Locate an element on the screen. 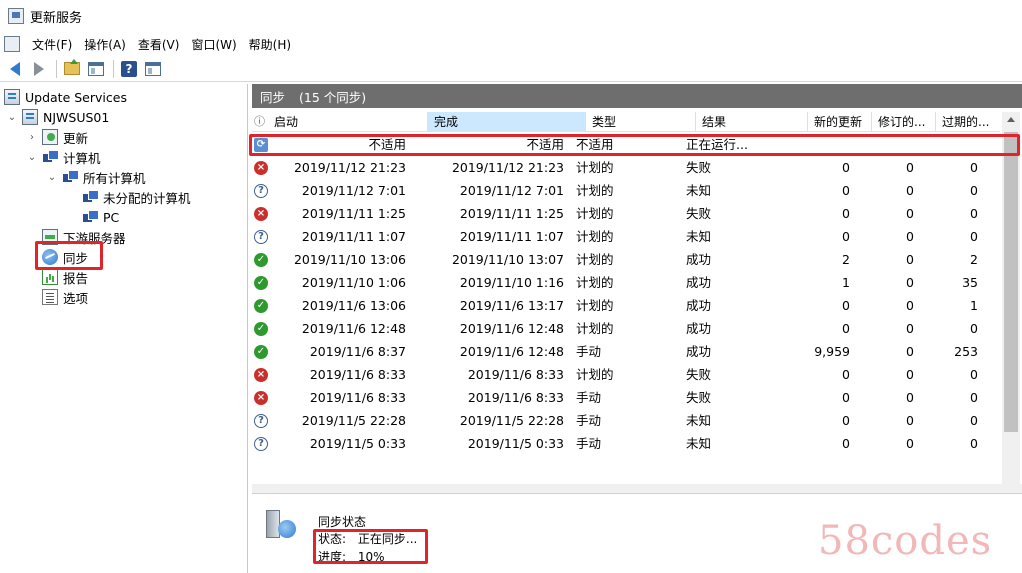  title-bar: 更新服务 is located at coordinates (511, 16).